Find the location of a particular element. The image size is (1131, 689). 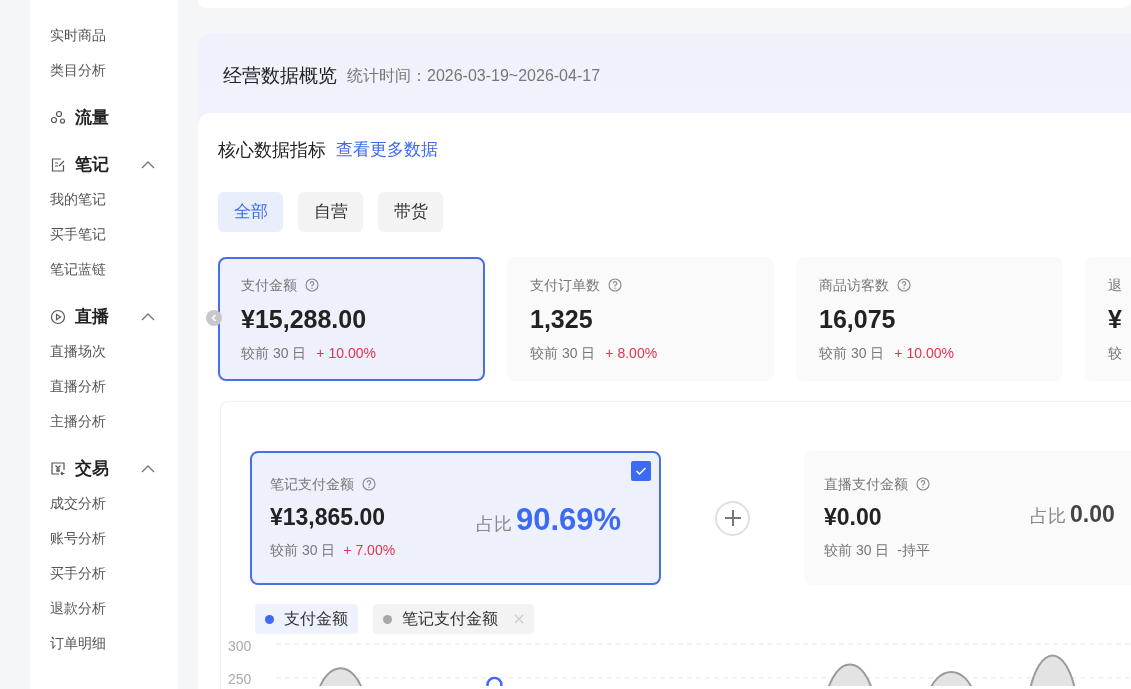

delta-value: -持平 is located at coordinates (914, 550).